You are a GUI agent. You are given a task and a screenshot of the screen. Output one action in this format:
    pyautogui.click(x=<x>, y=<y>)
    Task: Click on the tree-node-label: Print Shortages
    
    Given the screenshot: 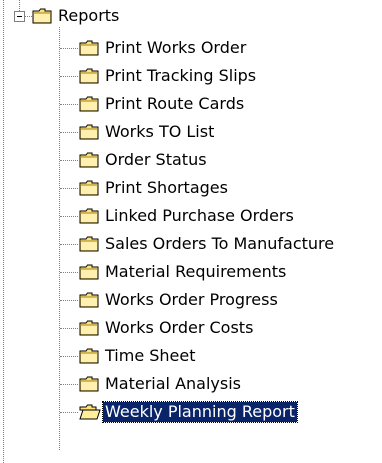 What is the action you would take?
    pyautogui.click(x=166, y=187)
    